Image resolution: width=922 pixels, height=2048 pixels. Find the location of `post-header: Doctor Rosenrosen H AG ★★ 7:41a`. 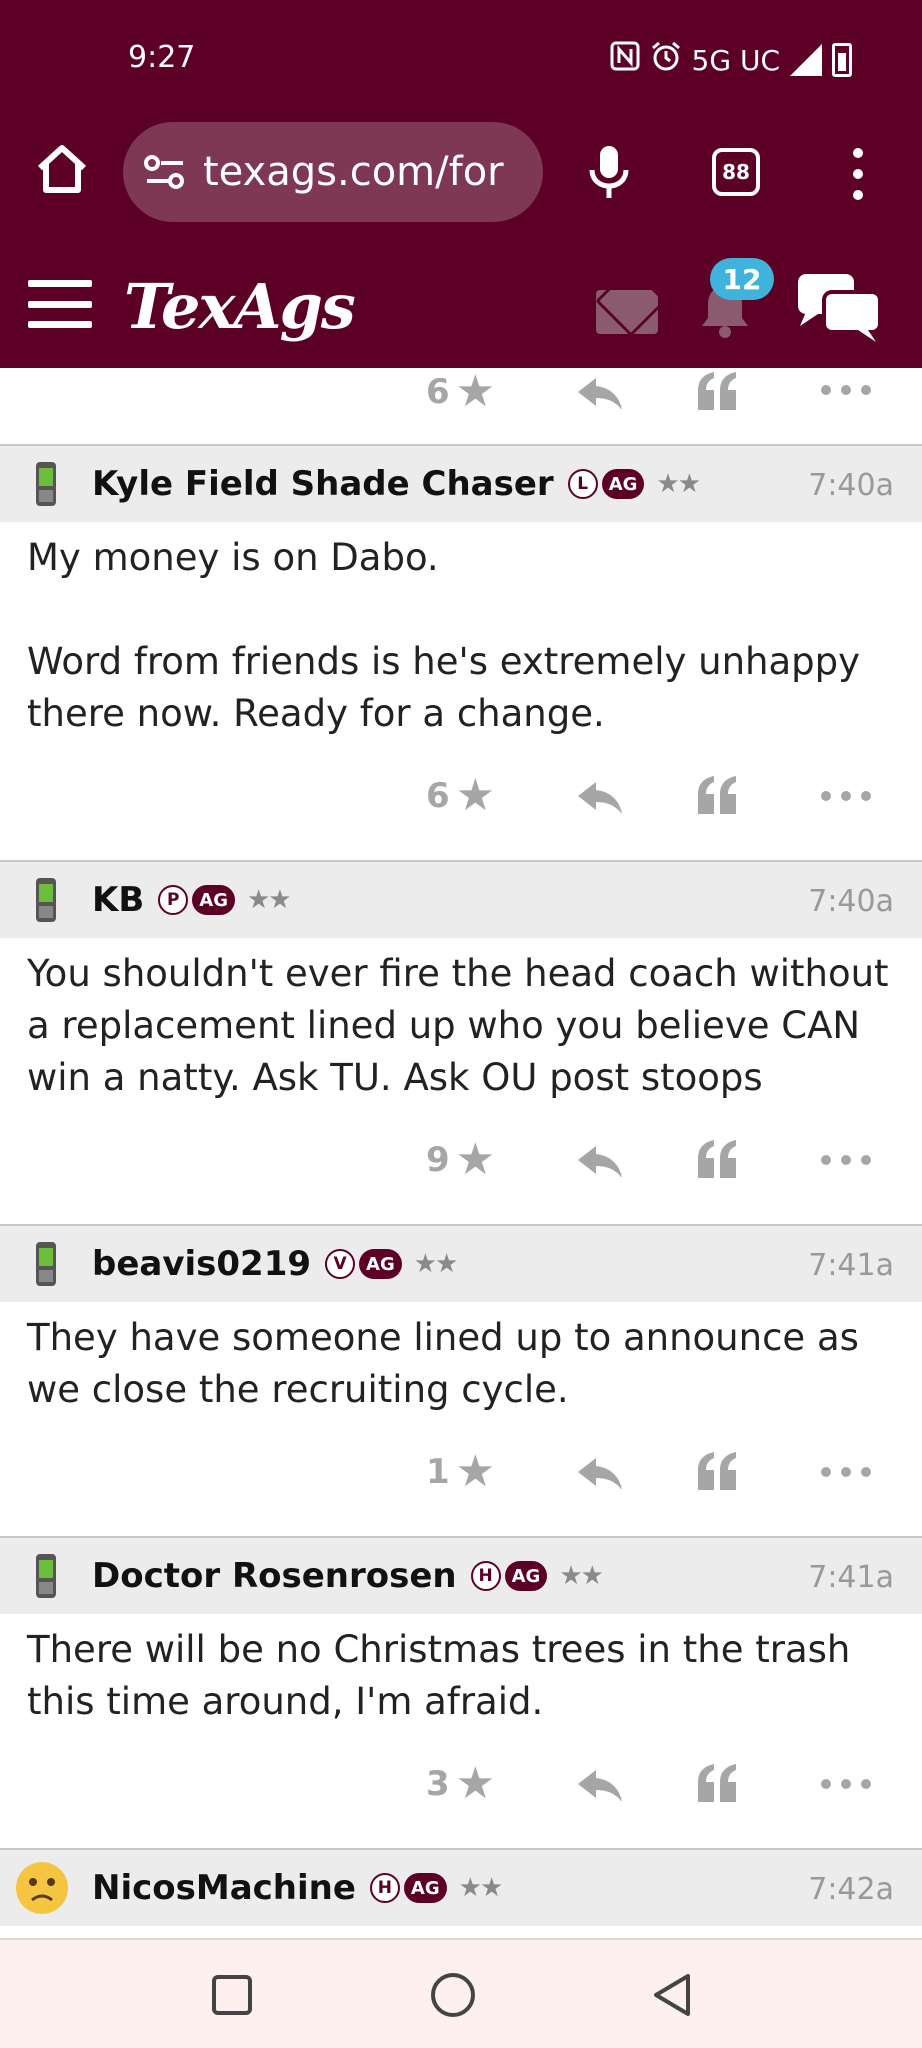

post-header: Doctor Rosenrosen H AG ★★ 7:41a is located at coordinates (461, 1575).